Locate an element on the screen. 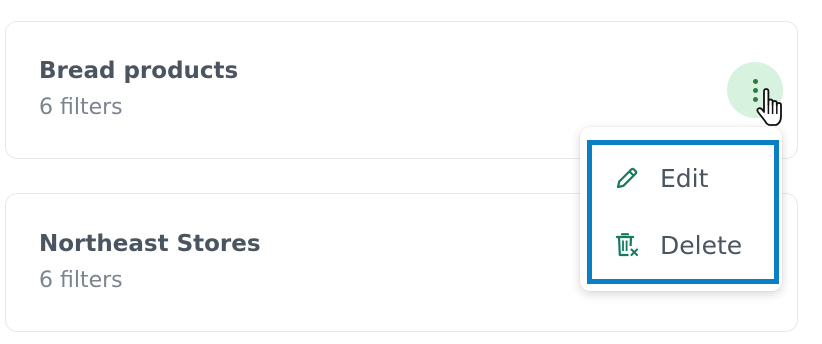 This screenshot has width=822, height=344. edit-label: Edit is located at coordinates (684, 178).